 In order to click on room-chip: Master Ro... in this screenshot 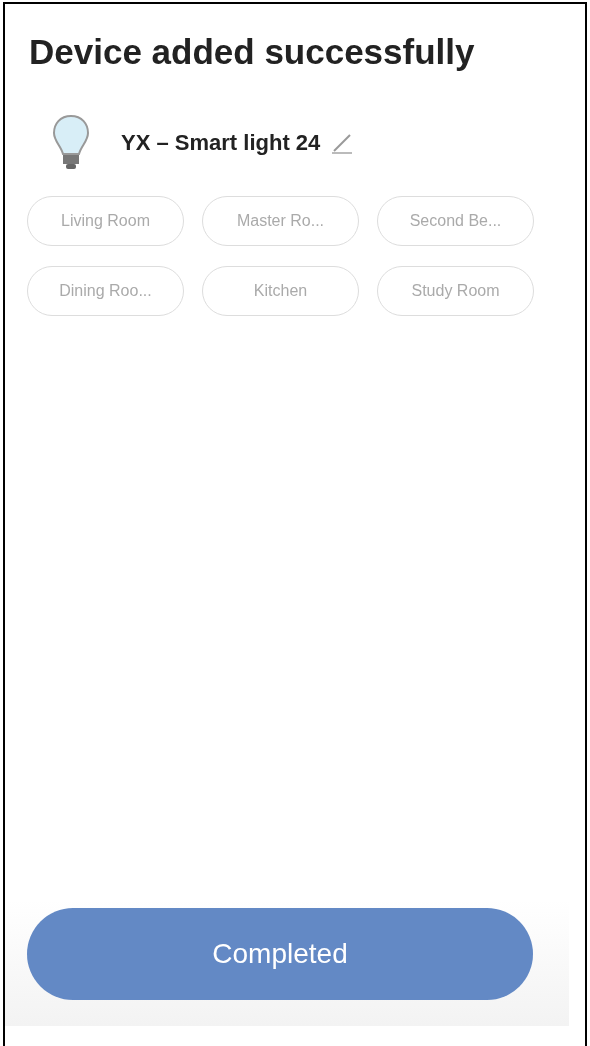, I will do `click(280, 220)`.